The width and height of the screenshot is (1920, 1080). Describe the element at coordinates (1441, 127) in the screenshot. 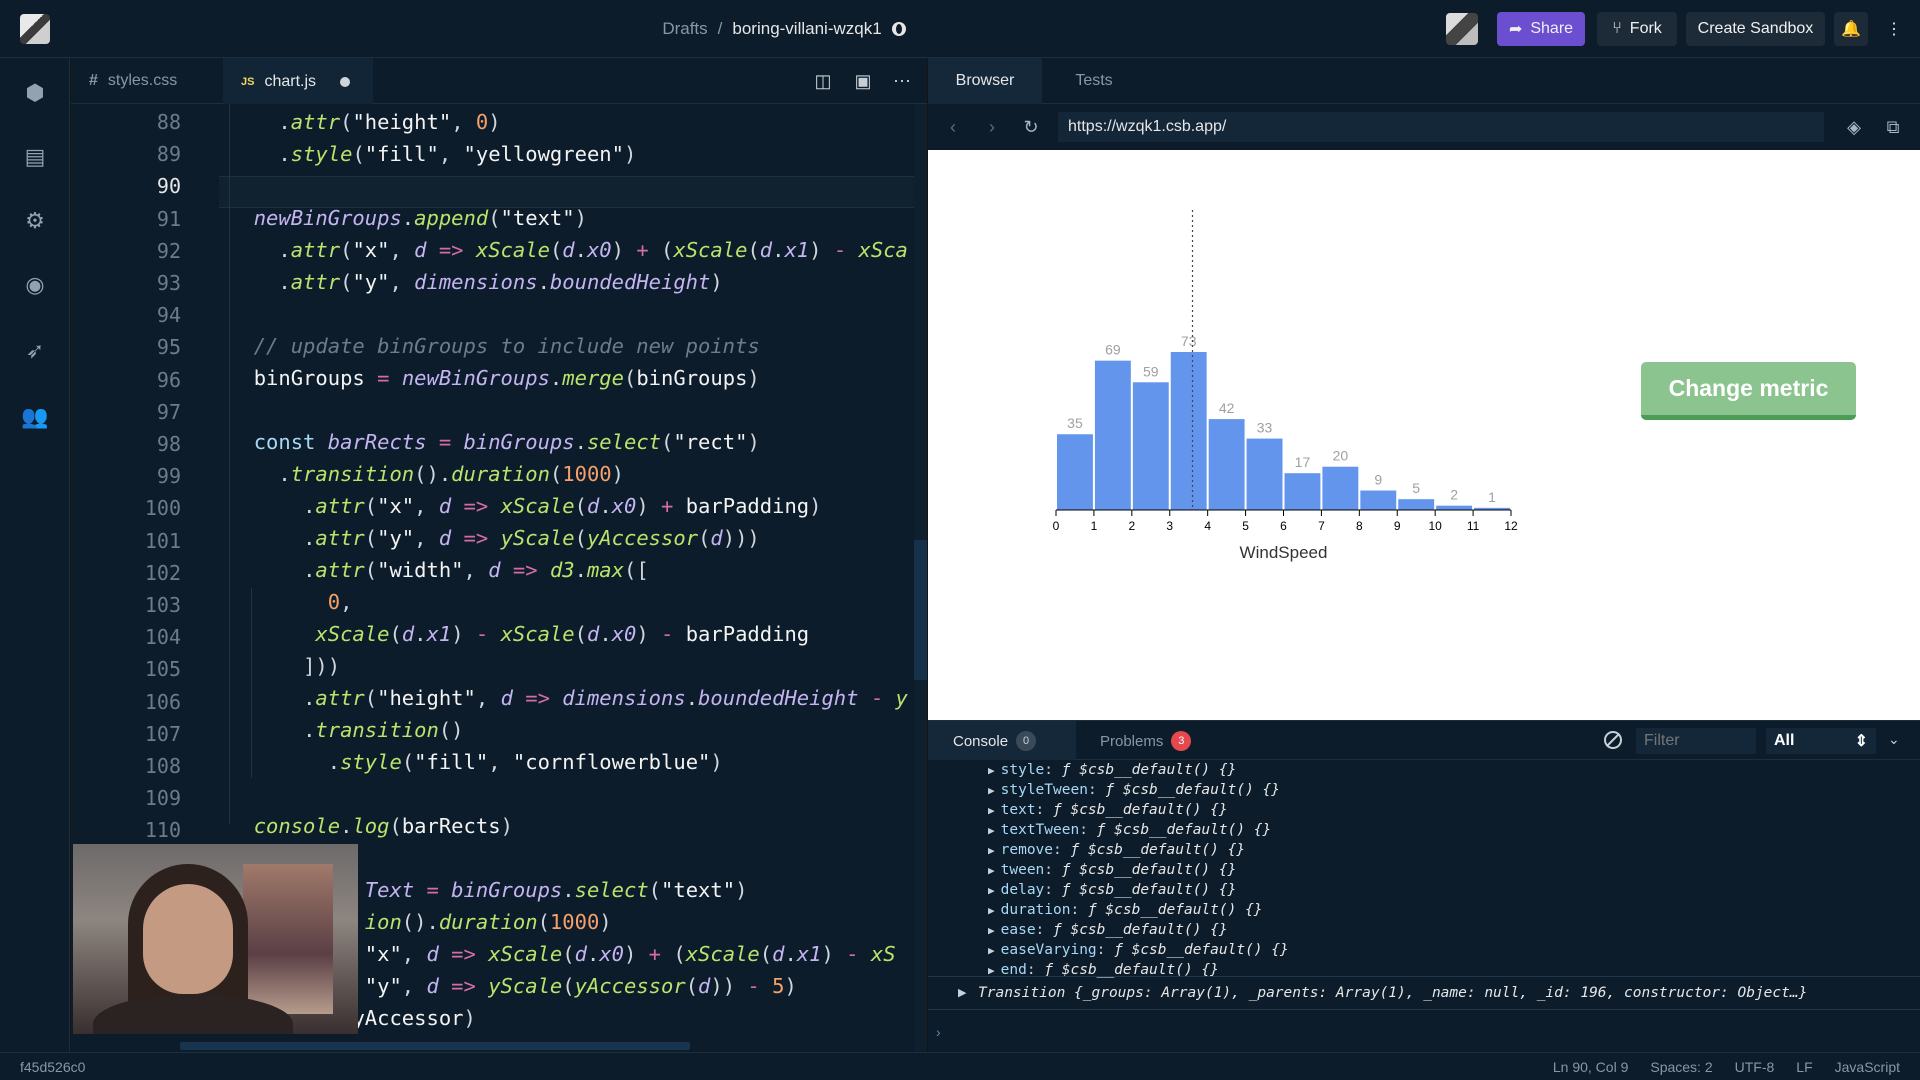

I see `url-input` at that location.